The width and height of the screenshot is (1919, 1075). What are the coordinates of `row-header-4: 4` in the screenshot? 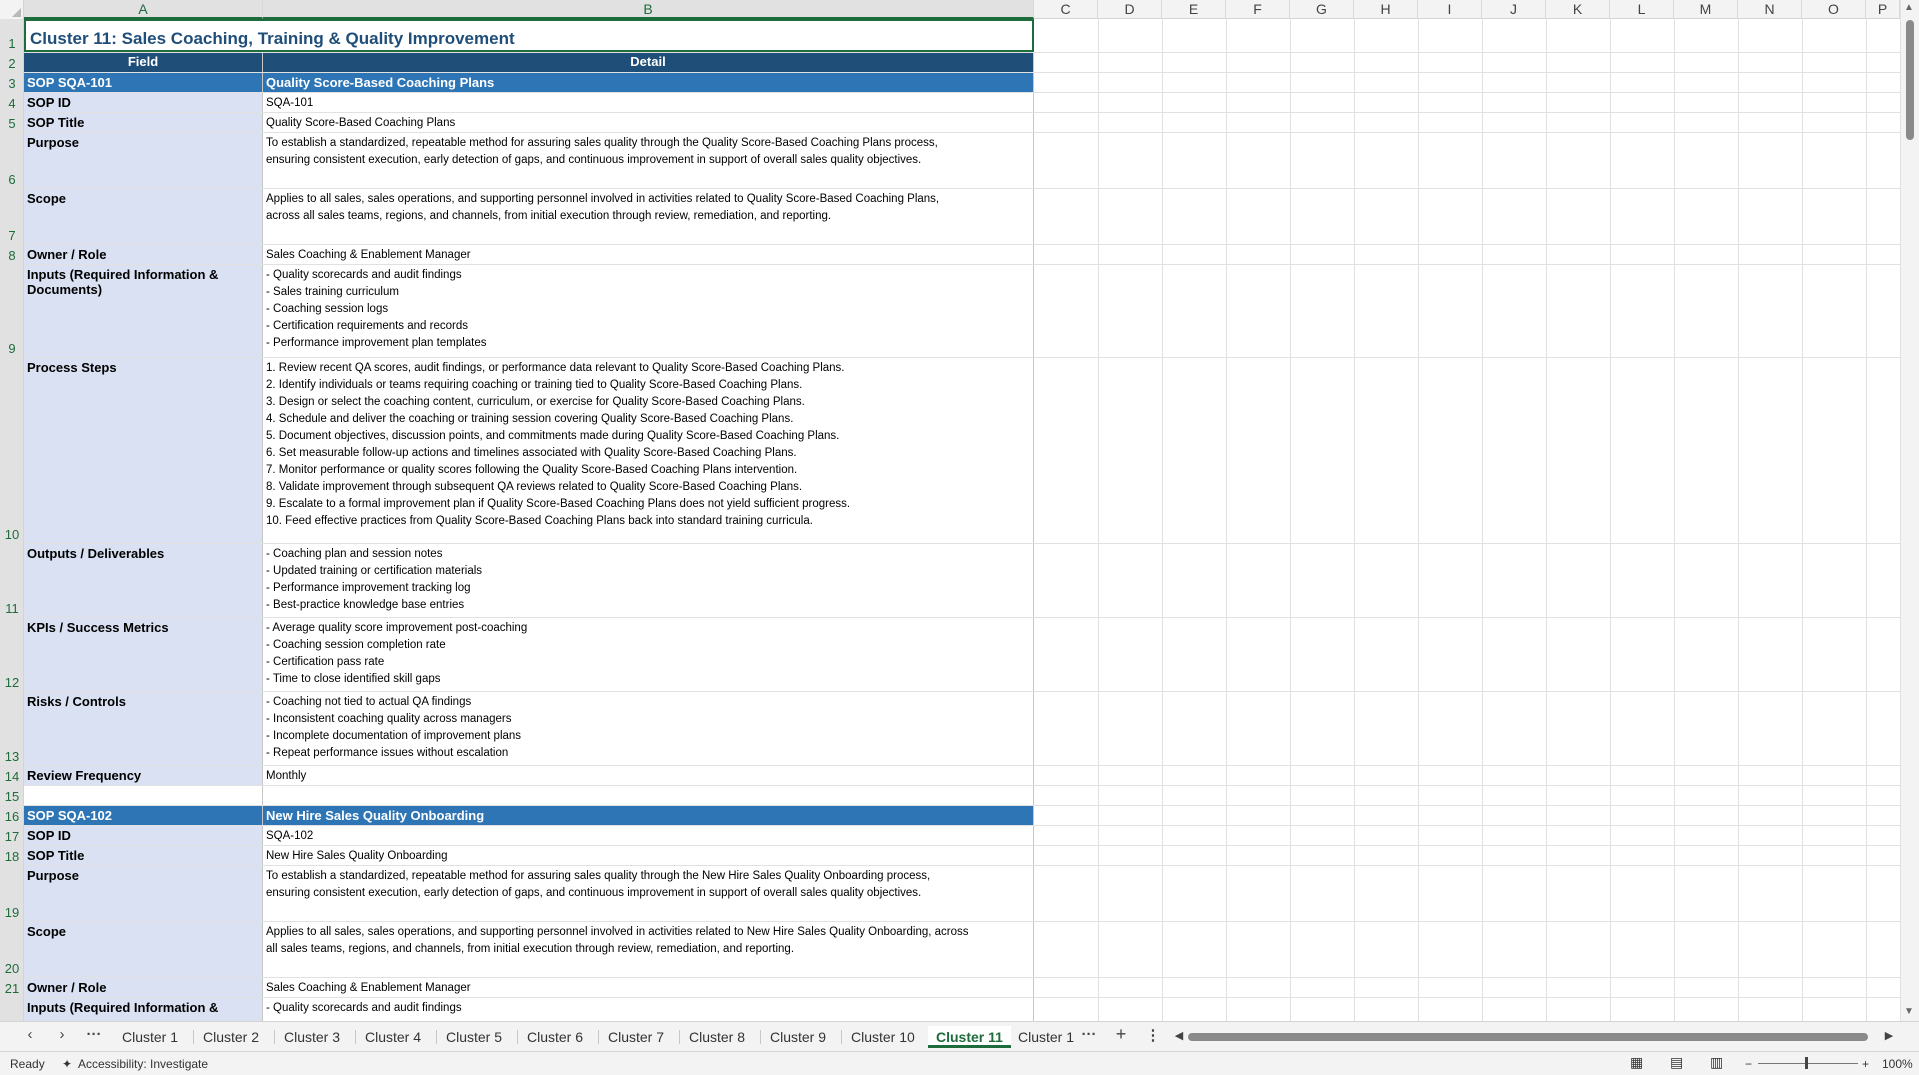 It's located at (11, 103).